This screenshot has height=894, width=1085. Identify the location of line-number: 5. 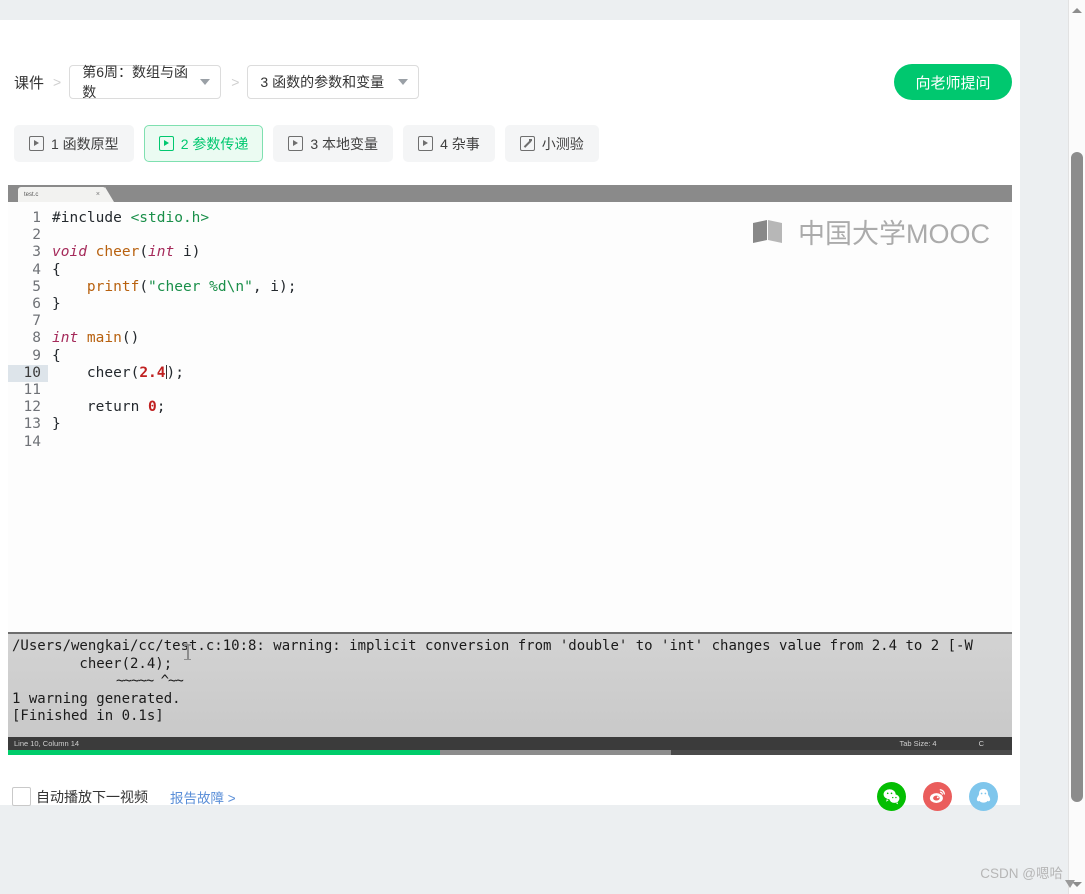
(36, 286).